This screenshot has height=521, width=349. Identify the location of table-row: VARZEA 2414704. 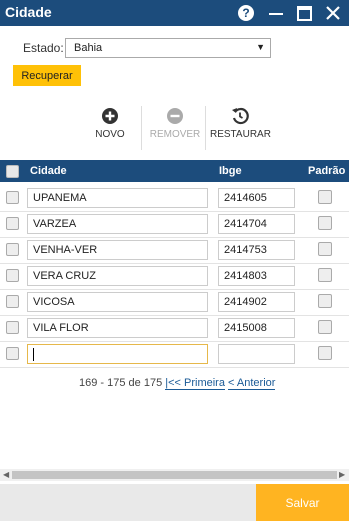
(174, 224).